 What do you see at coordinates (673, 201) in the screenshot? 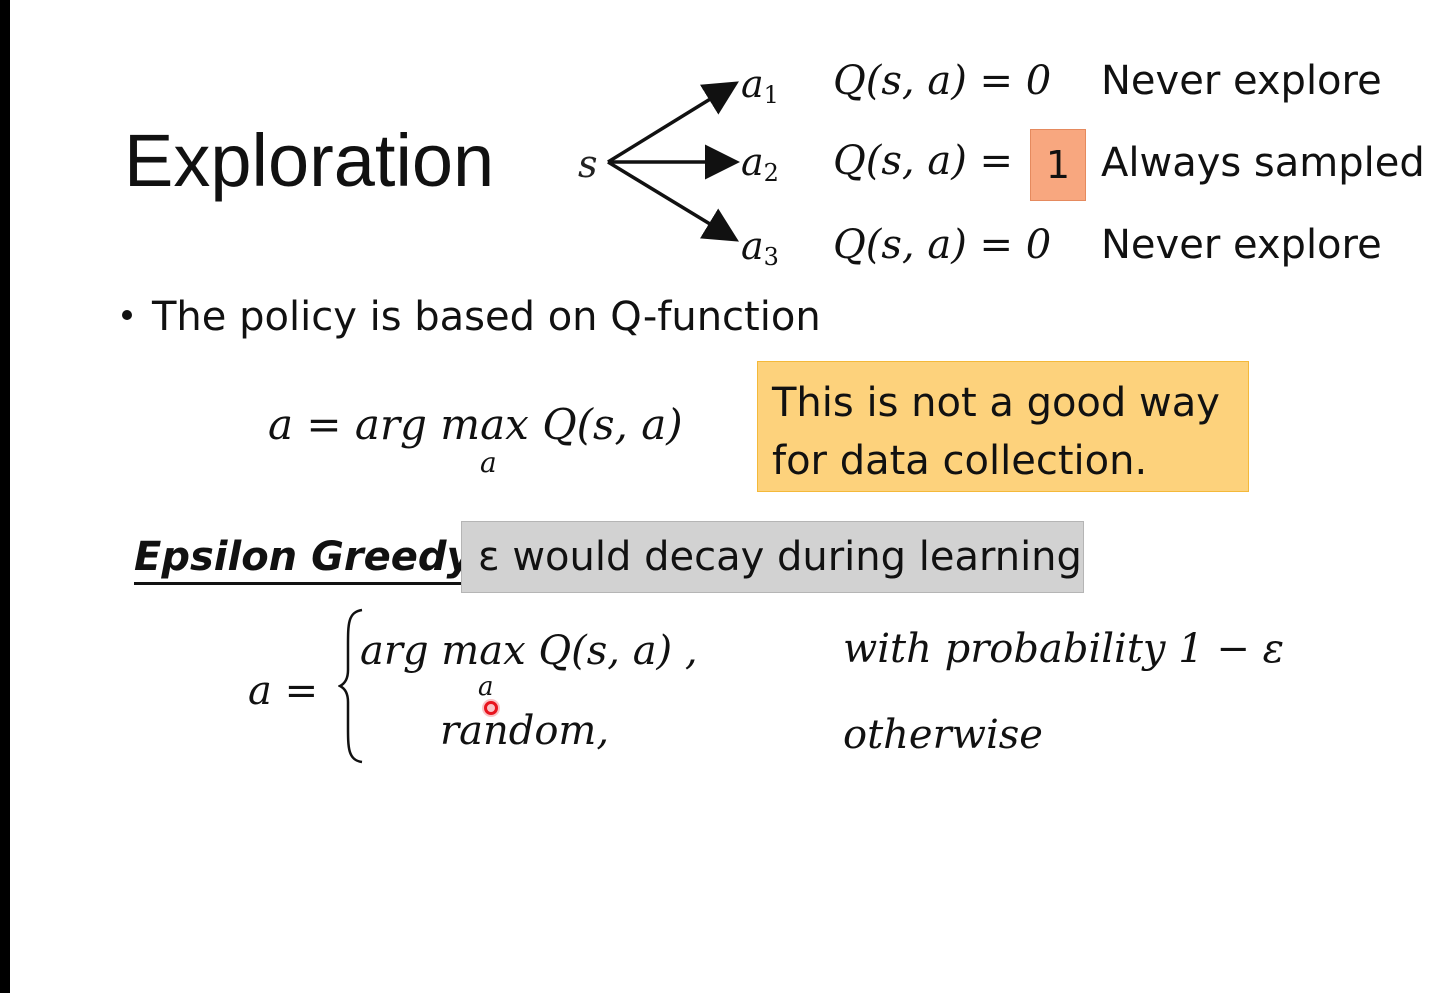
I see `arrow-to-a3` at bounding box center [673, 201].